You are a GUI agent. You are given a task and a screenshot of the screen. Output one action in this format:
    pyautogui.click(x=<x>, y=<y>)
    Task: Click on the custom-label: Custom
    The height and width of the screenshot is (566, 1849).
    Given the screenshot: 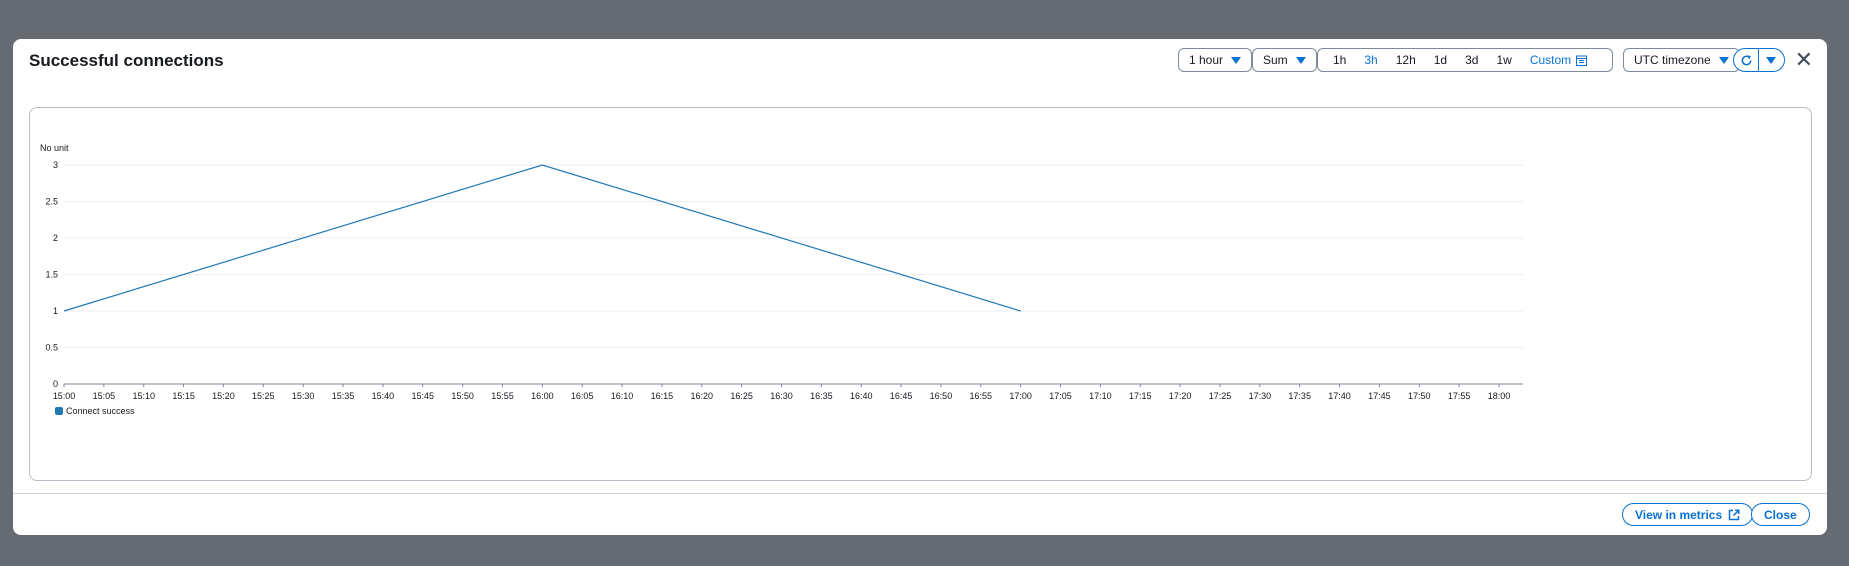 What is the action you would take?
    pyautogui.click(x=1550, y=60)
    